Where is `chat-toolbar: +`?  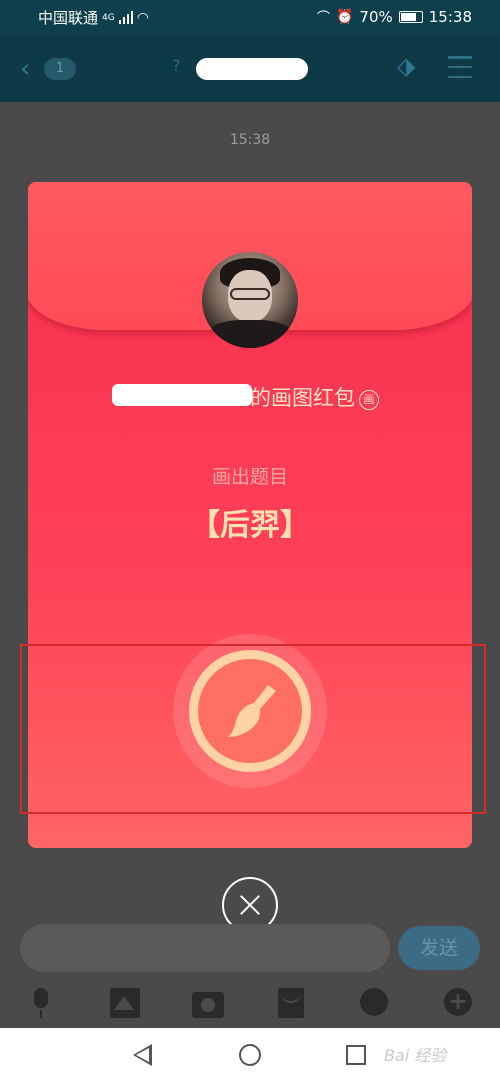
chat-toolbar: + is located at coordinates (250, 1004).